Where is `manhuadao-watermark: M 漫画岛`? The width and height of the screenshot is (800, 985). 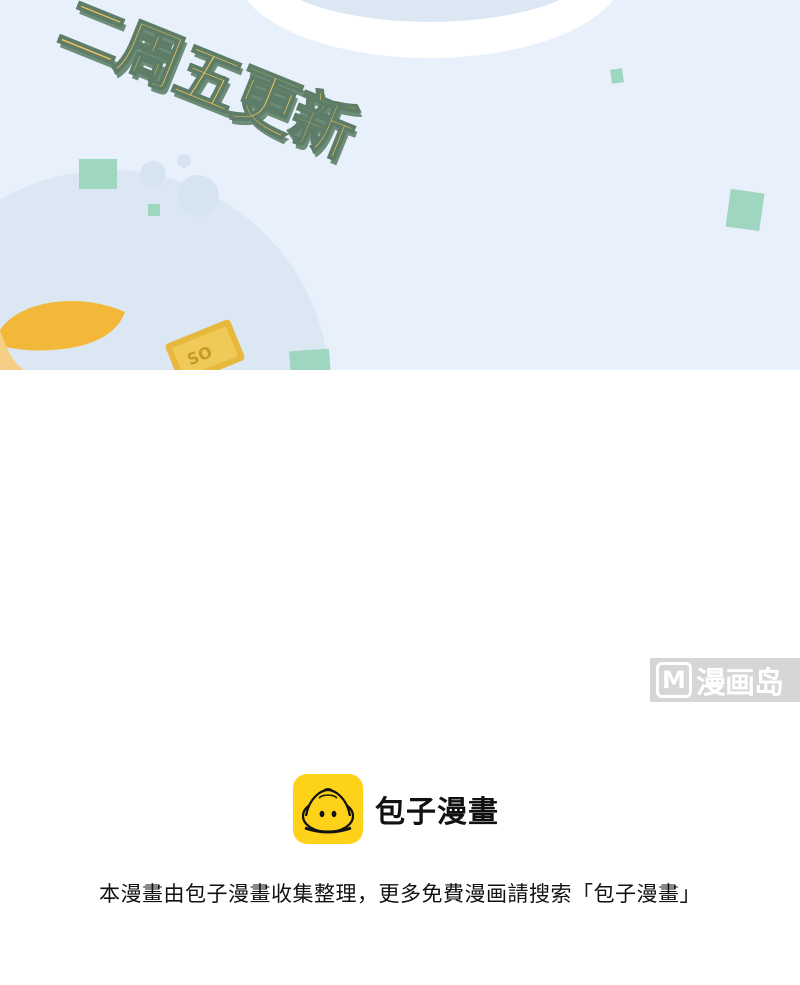 manhuadao-watermark: M 漫画岛 is located at coordinates (725, 680).